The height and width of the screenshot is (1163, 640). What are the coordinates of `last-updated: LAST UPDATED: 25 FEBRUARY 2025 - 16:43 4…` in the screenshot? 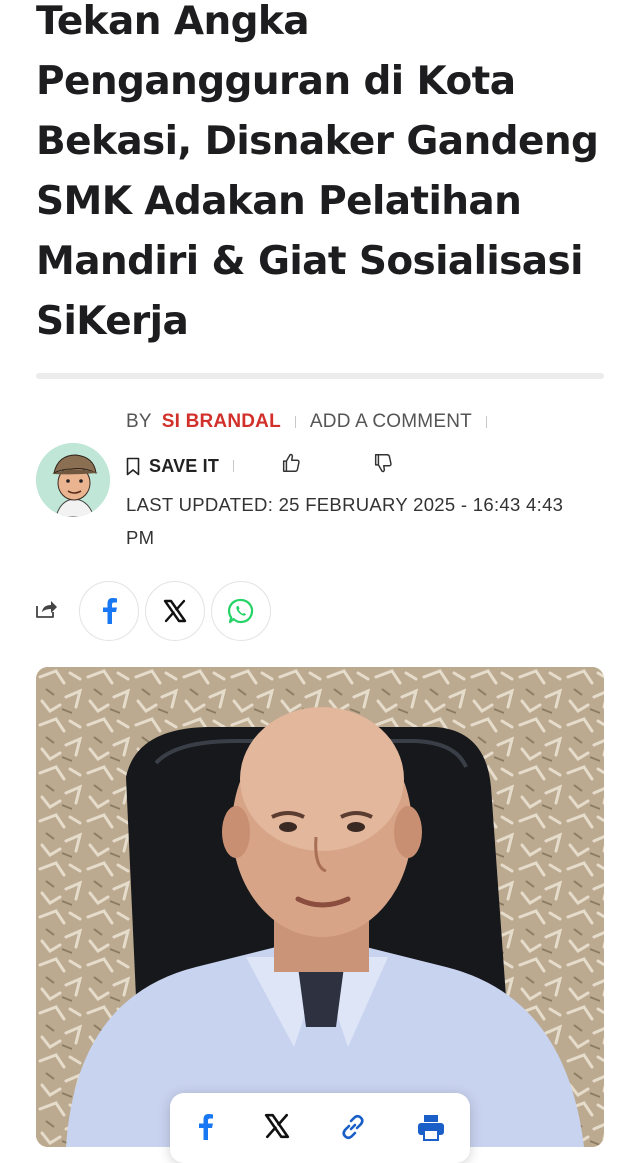 It's located at (345, 521).